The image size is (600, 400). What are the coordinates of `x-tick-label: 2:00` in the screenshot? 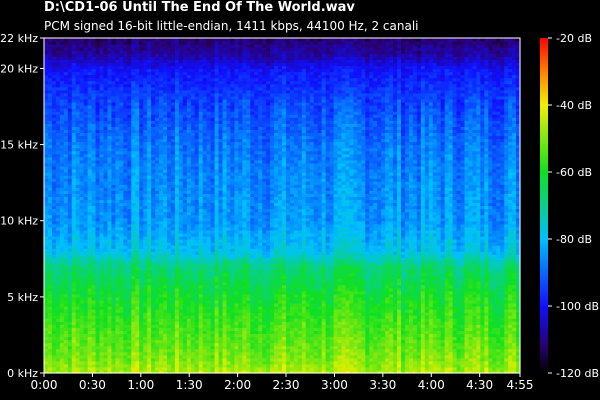 It's located at (237, 385).